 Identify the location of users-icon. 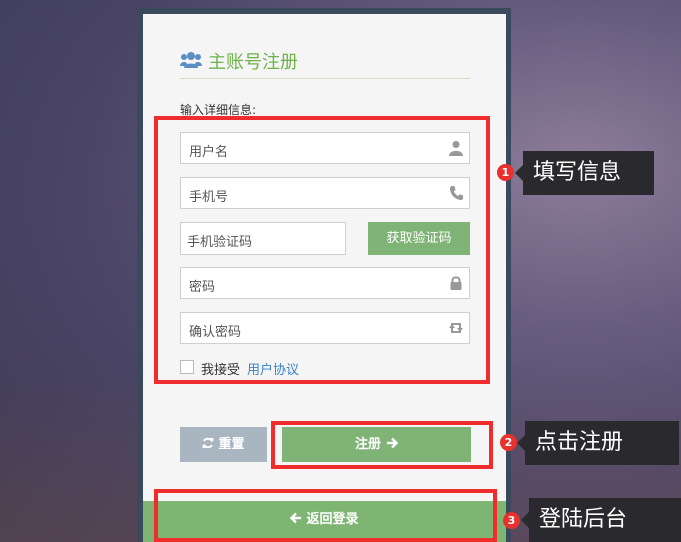
(191, 60).